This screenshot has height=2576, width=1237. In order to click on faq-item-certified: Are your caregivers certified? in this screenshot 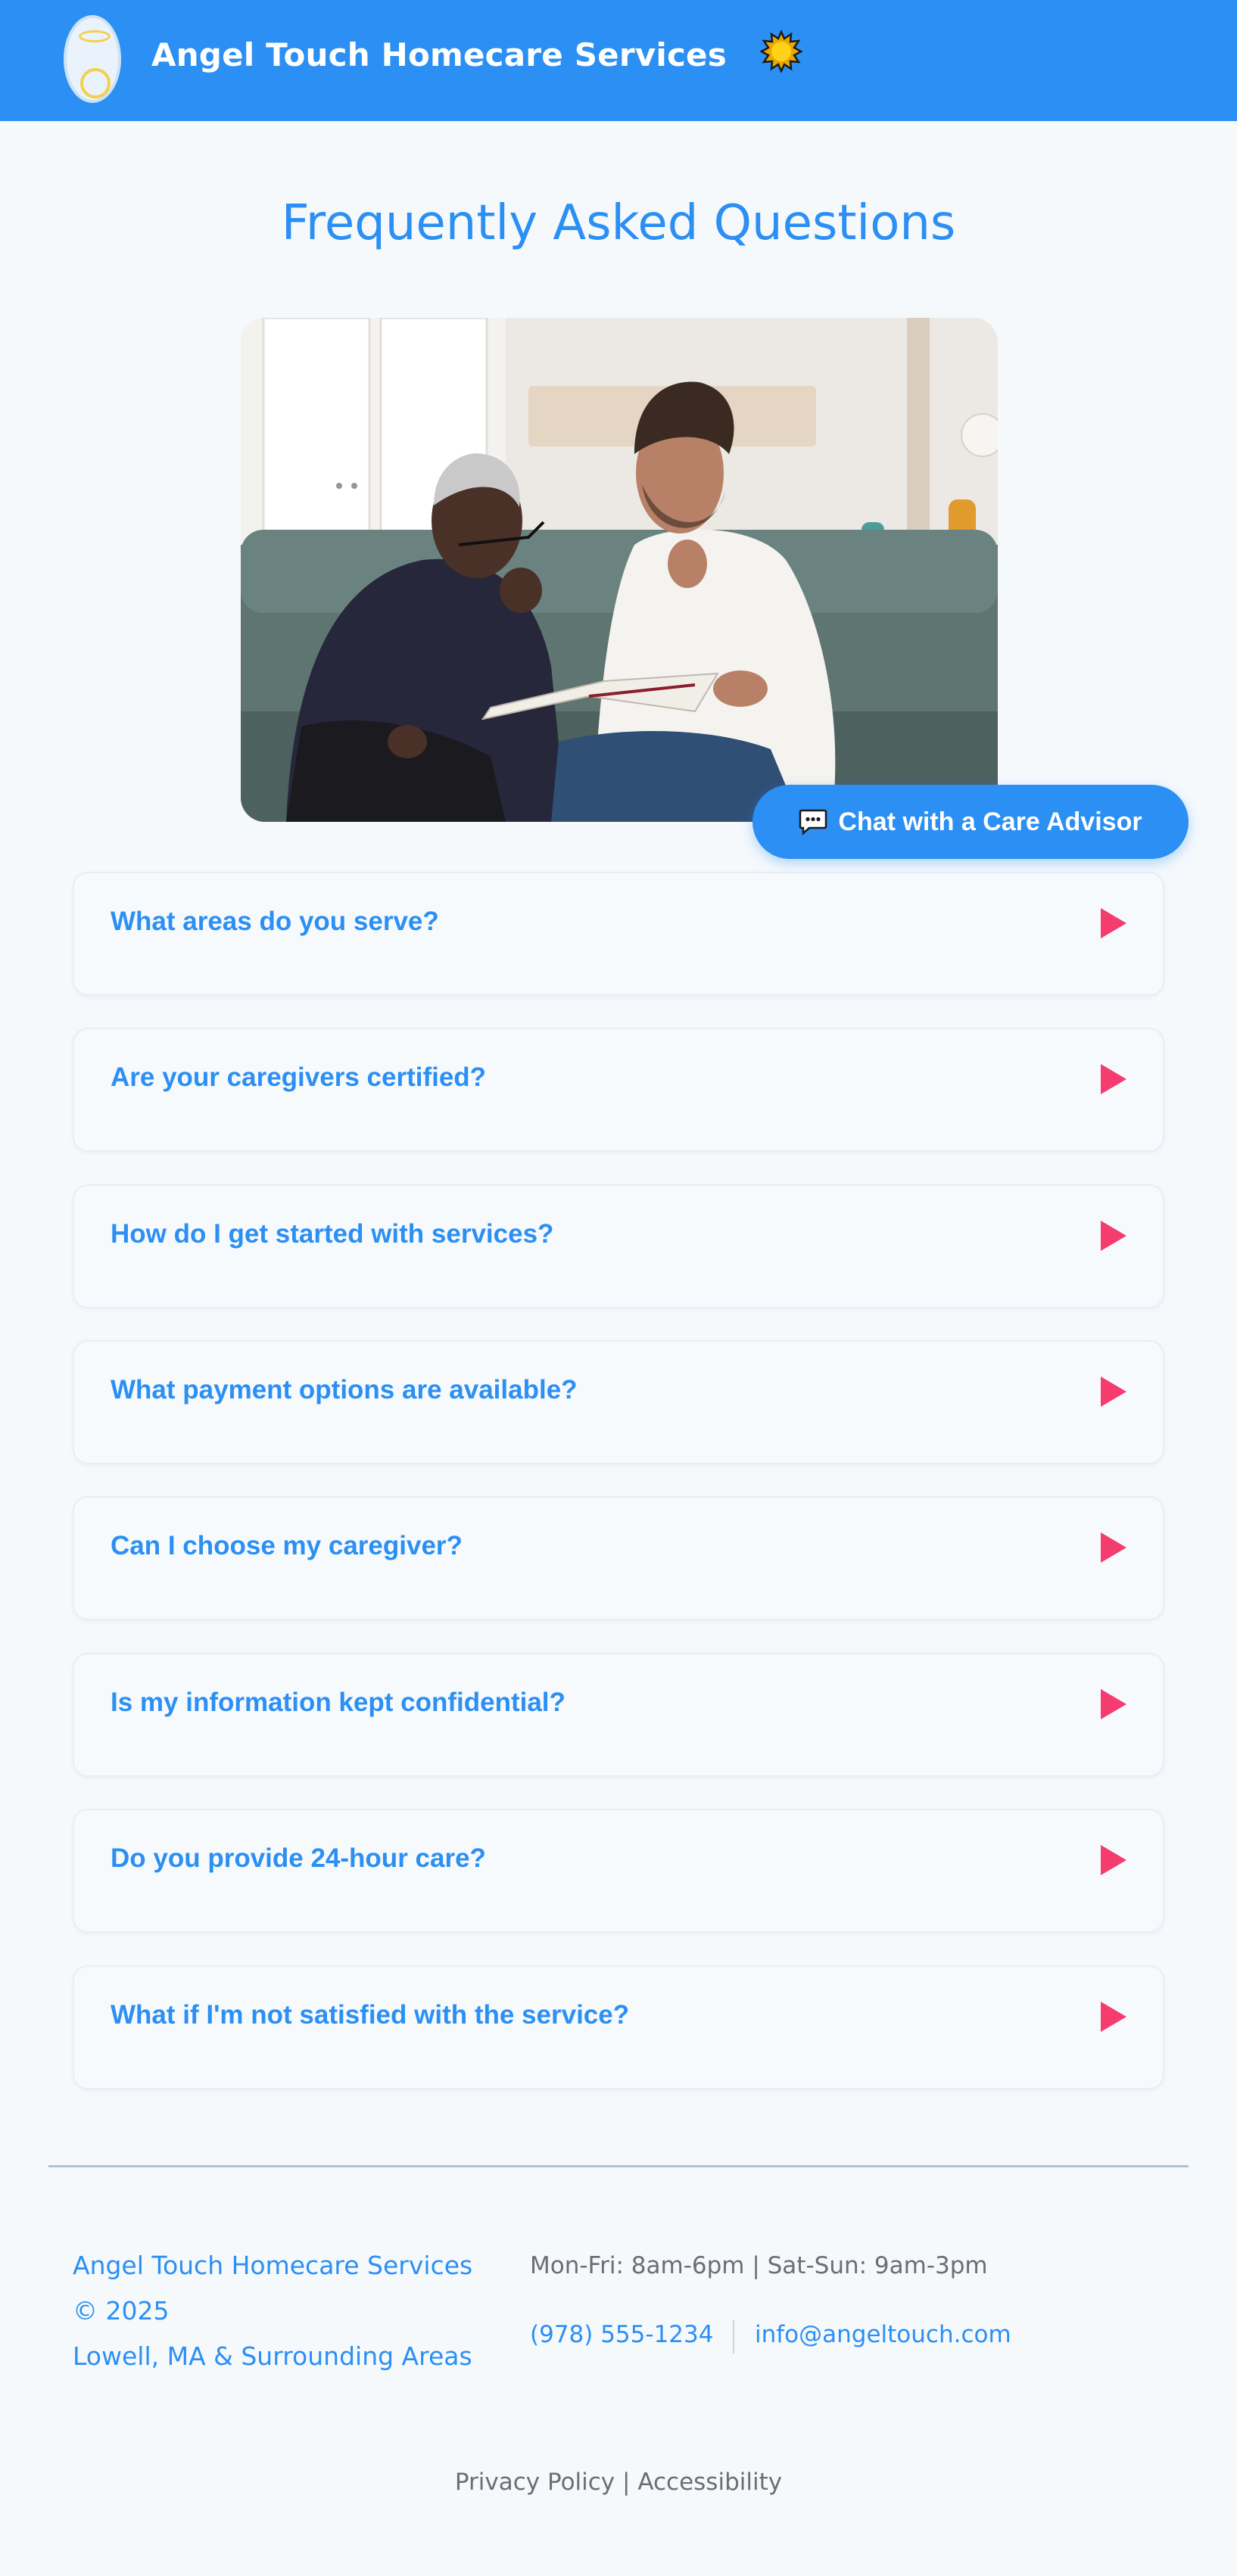, I will do `click(618, 1090)`.